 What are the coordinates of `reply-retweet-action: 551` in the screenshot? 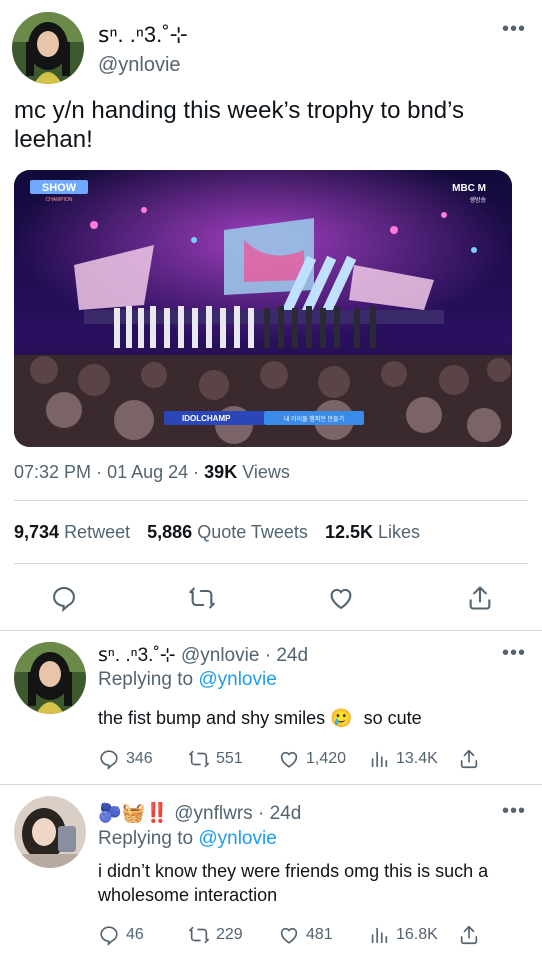 It's located at (233, 759).